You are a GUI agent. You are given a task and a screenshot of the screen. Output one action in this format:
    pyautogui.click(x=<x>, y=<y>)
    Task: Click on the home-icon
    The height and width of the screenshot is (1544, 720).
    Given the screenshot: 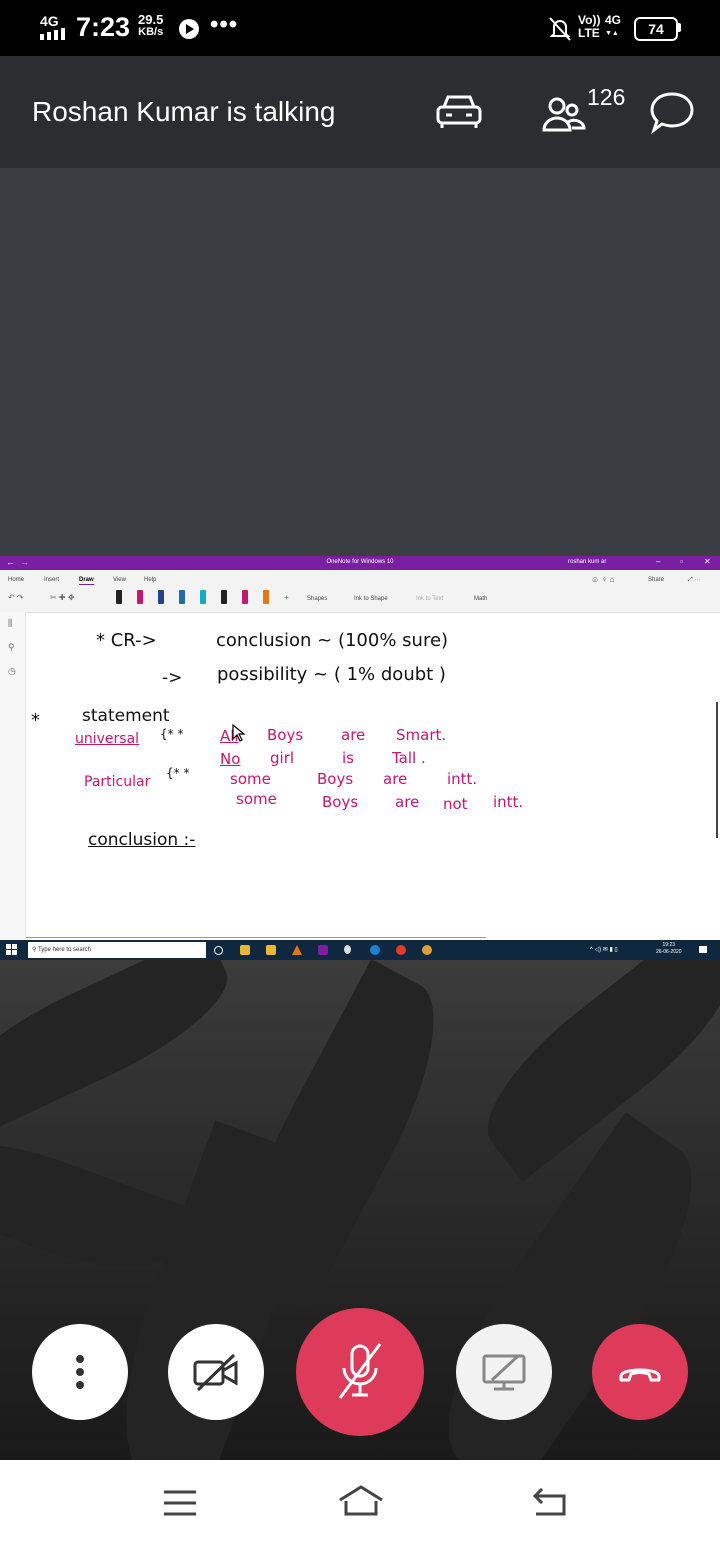 What is the action you would take?
    pyautogui.click(x=361, y=1501)
    